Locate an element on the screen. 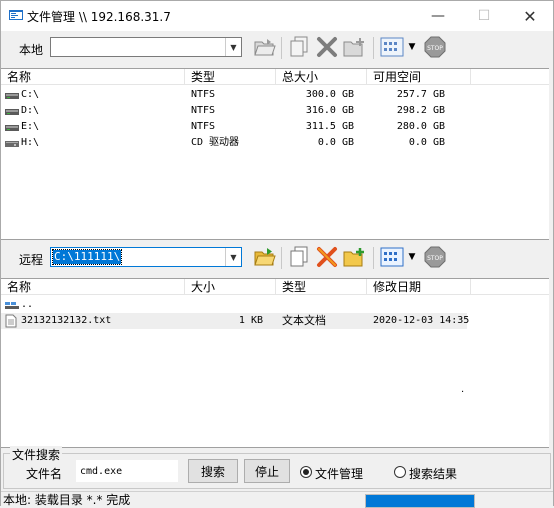  local-list-header: 名称 类型 总大小 可用空间 is located at coordinates (275, 77).